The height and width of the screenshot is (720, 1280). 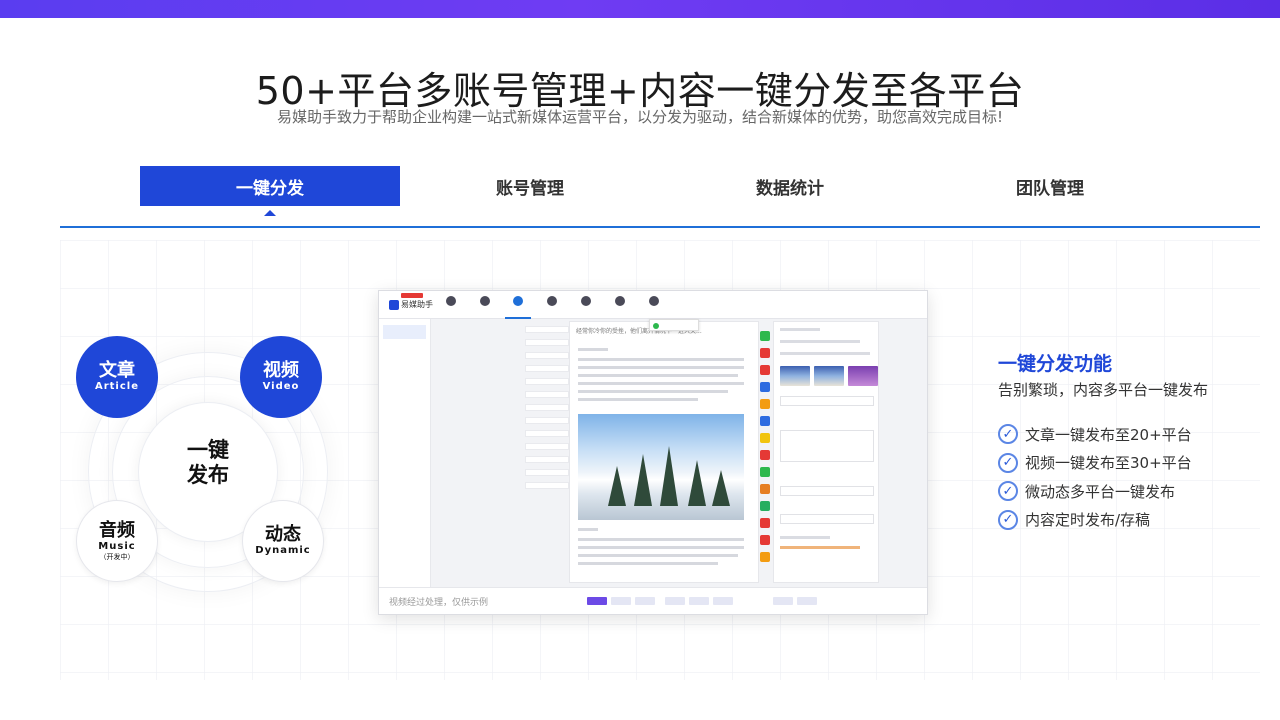 What do you see at coordinates (283, 534) in the screenshot?
I see `dynamic-label: 动态` at bounding box center [283, 534].